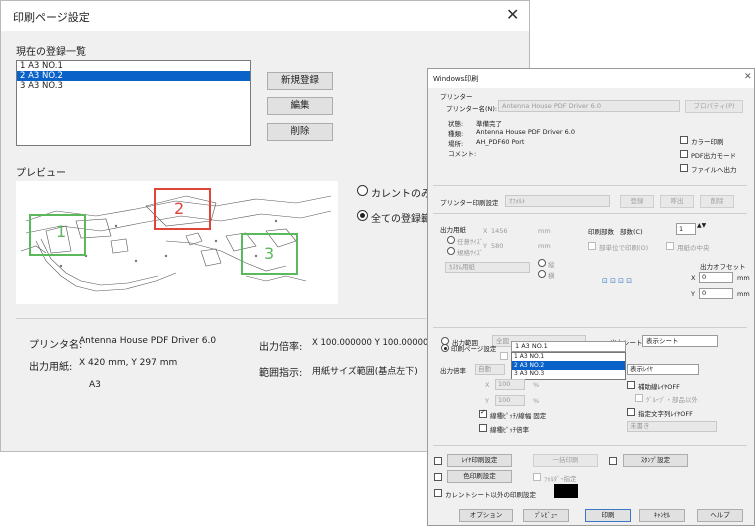 This screenshot has height=526, width=755. Describe the element at coordinates (470, 253) in the screenshot. I see `custom-size-label: 規格ｻｲｽﾞ` at that location.